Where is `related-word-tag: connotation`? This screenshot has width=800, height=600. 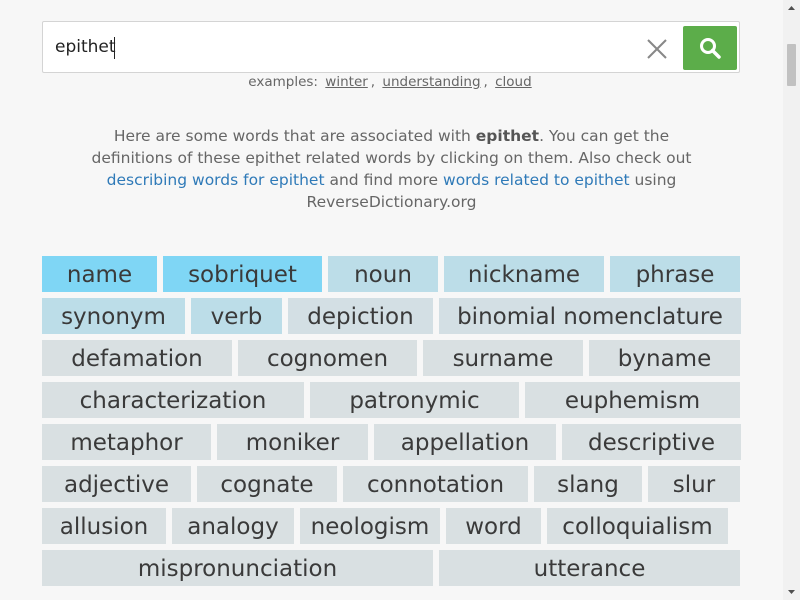 related-word-tag: connotation is located at coordinates (435, 484).